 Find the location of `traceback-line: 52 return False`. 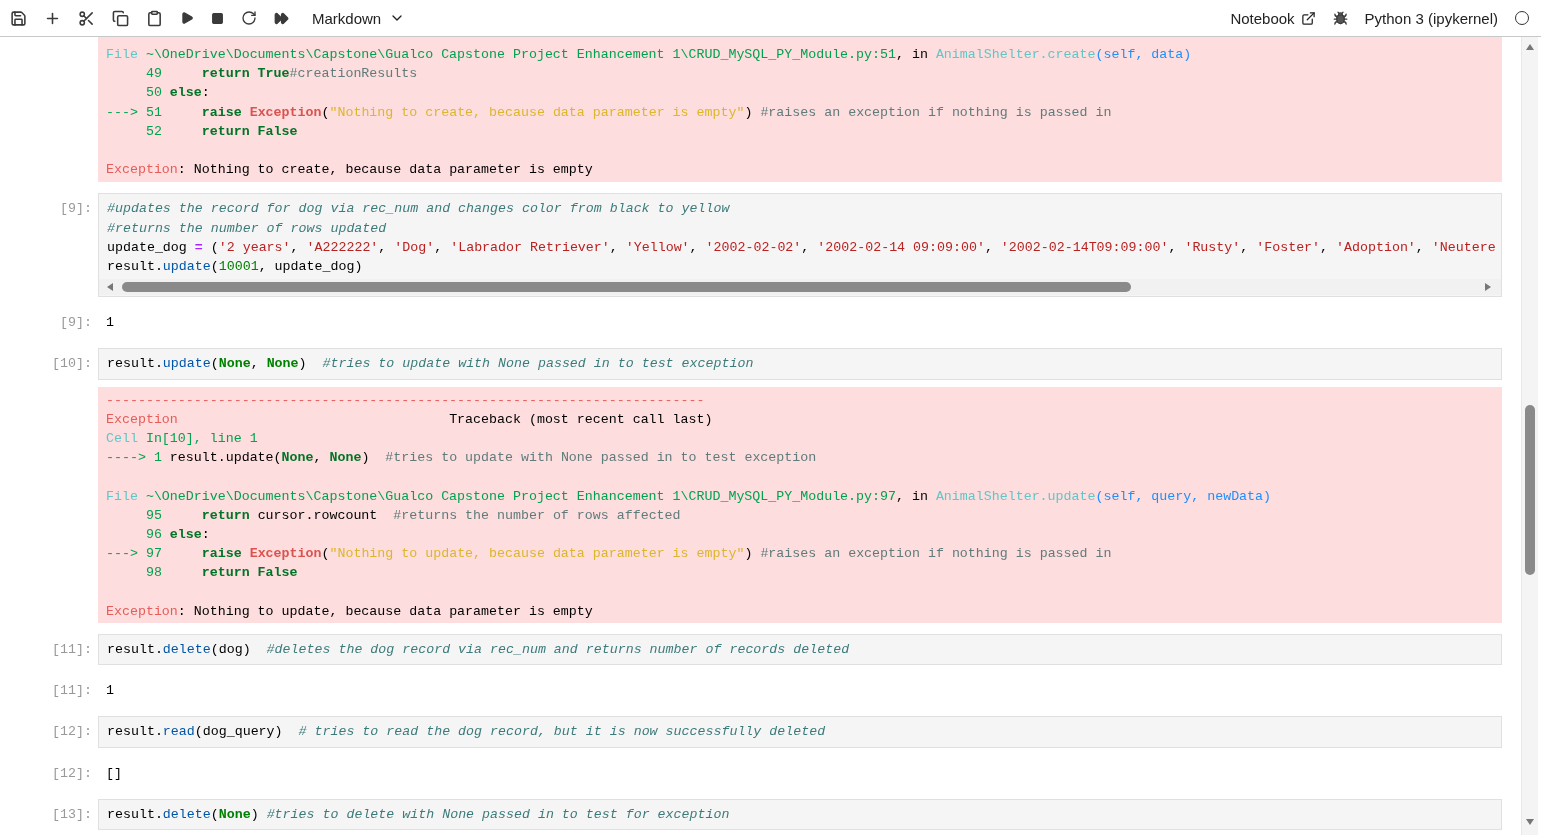

traceback-line: 52 return False is located at coordinates (221, 131).